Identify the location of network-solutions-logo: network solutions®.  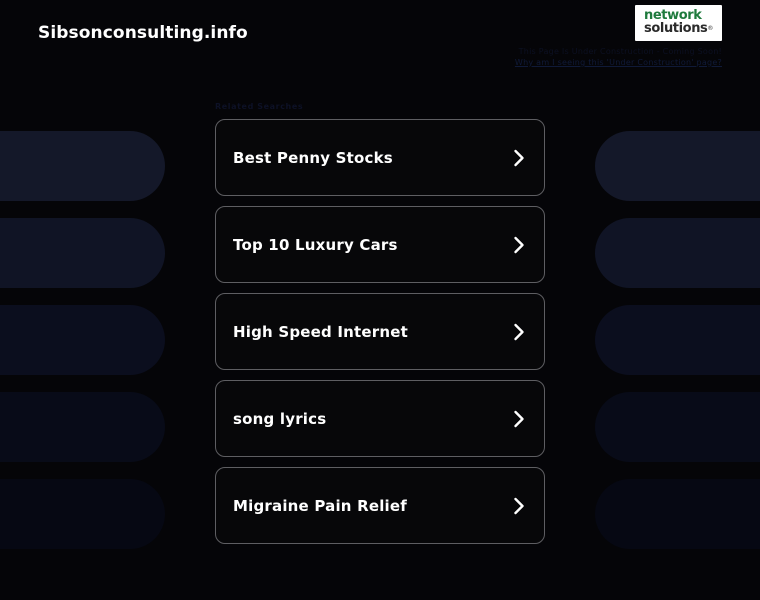
(678, 23).